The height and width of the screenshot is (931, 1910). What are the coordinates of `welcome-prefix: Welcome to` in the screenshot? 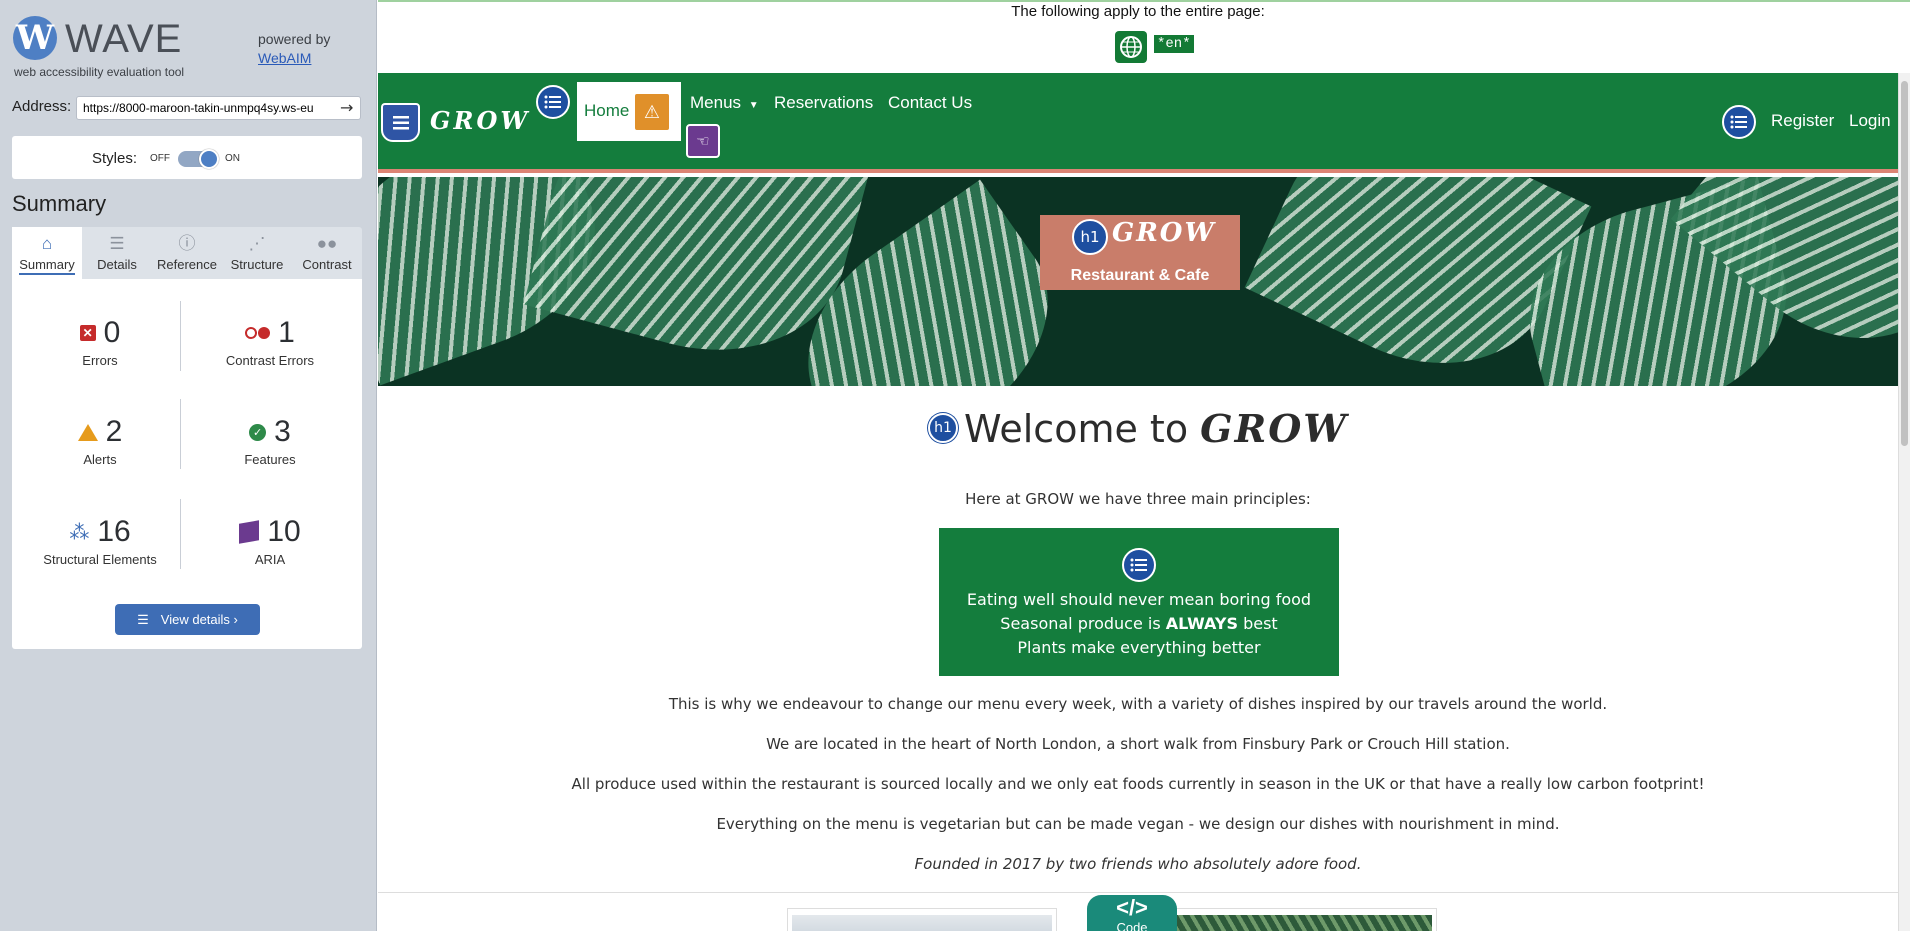 It's located at (1082, 429).